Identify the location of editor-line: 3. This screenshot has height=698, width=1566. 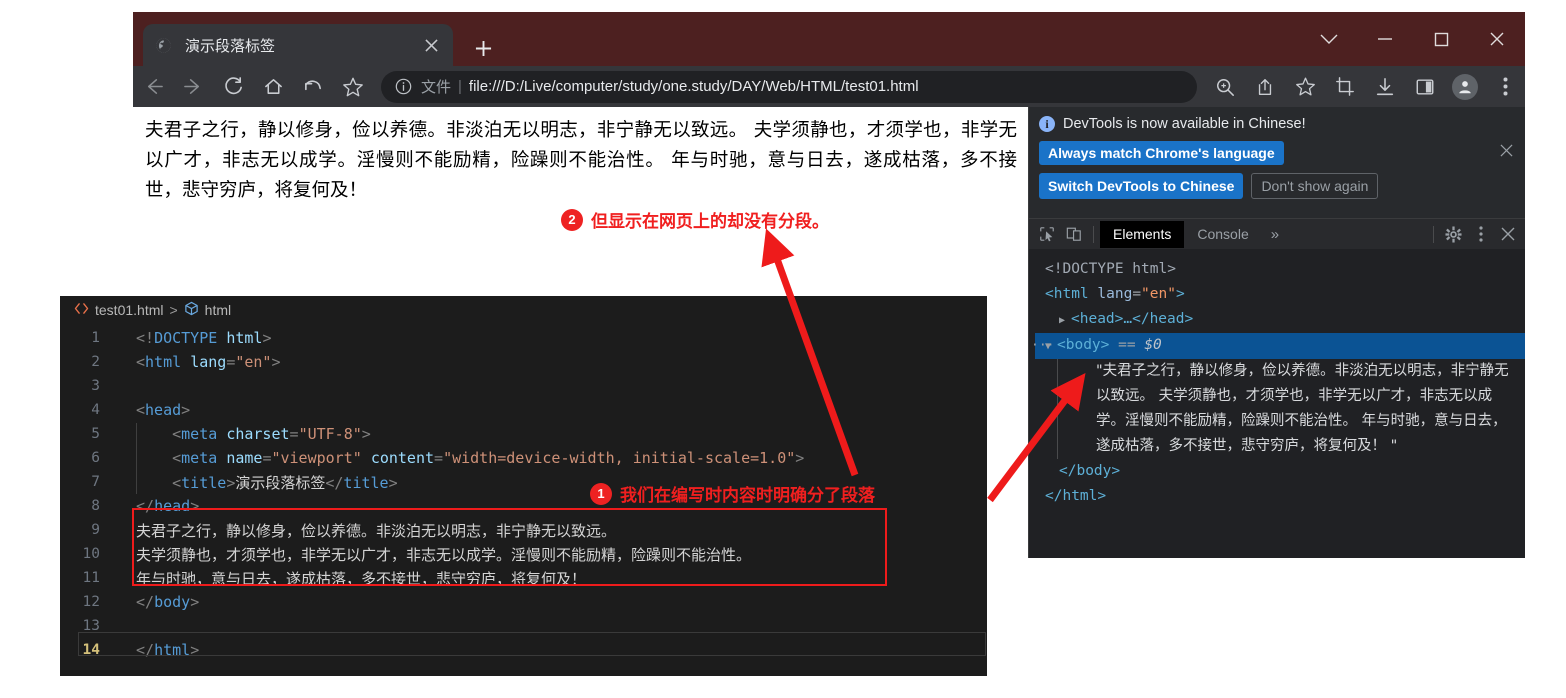
(523, 386).